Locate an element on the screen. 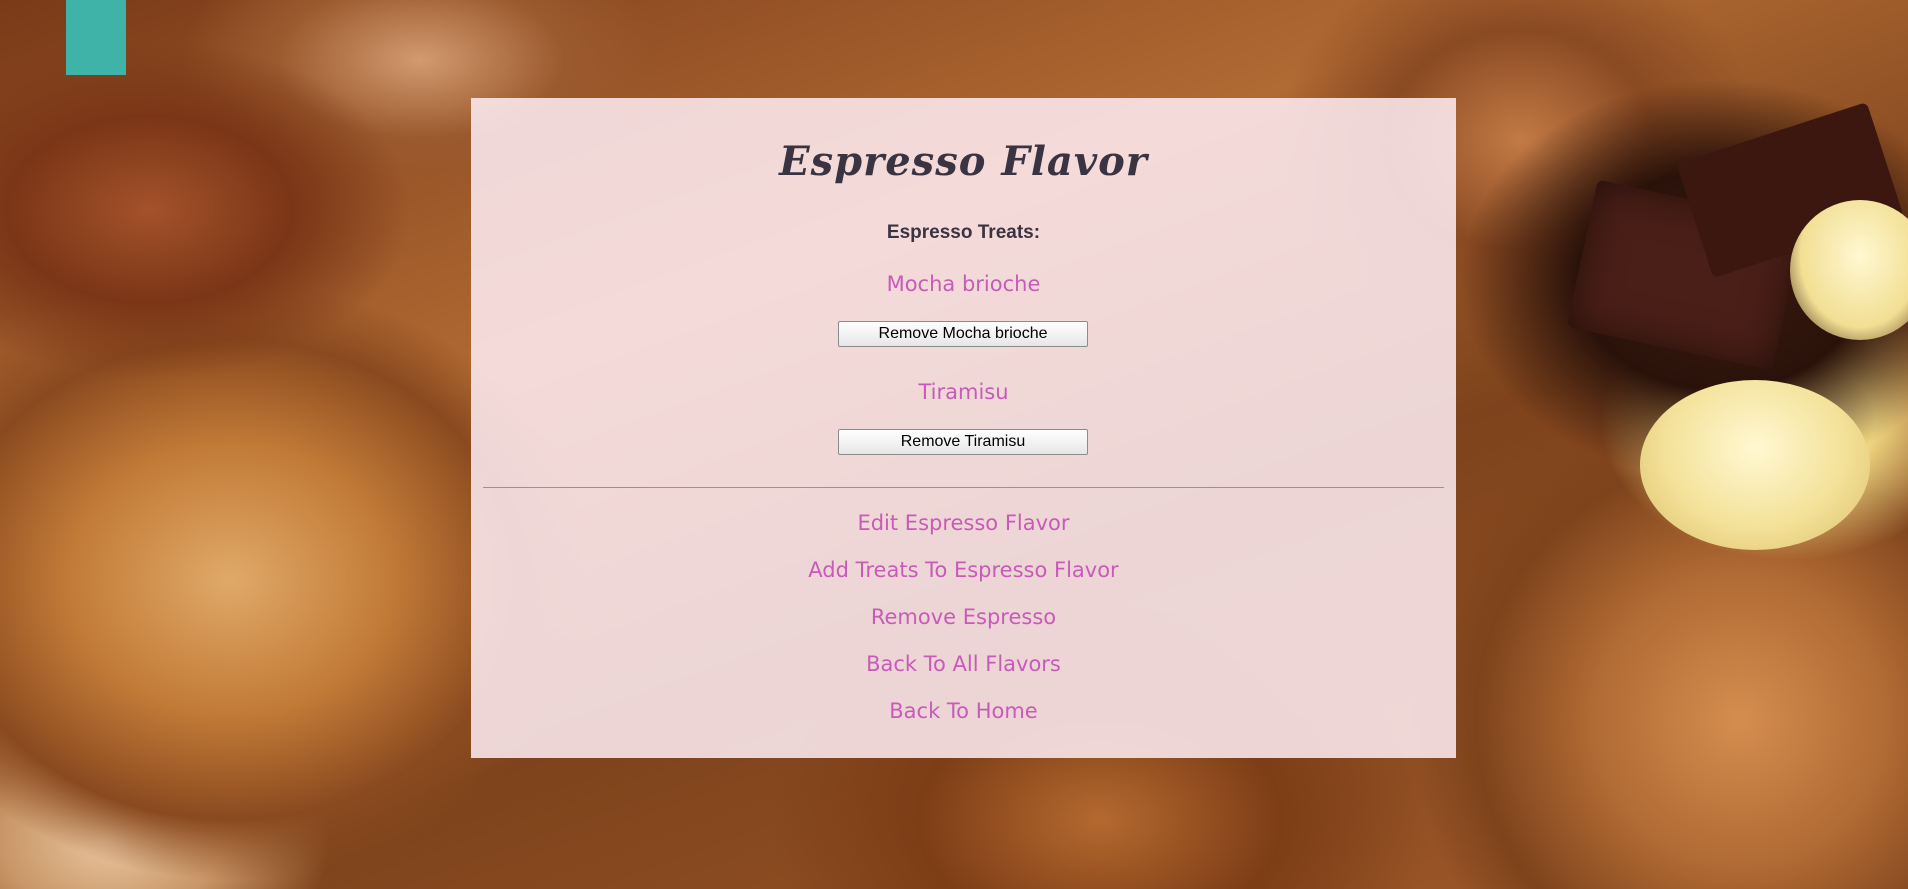 The height and width of the screenshot is (889, 1908). remove-tiramisu-button: Remove Tiramisu is located at coordinates (963, 442).